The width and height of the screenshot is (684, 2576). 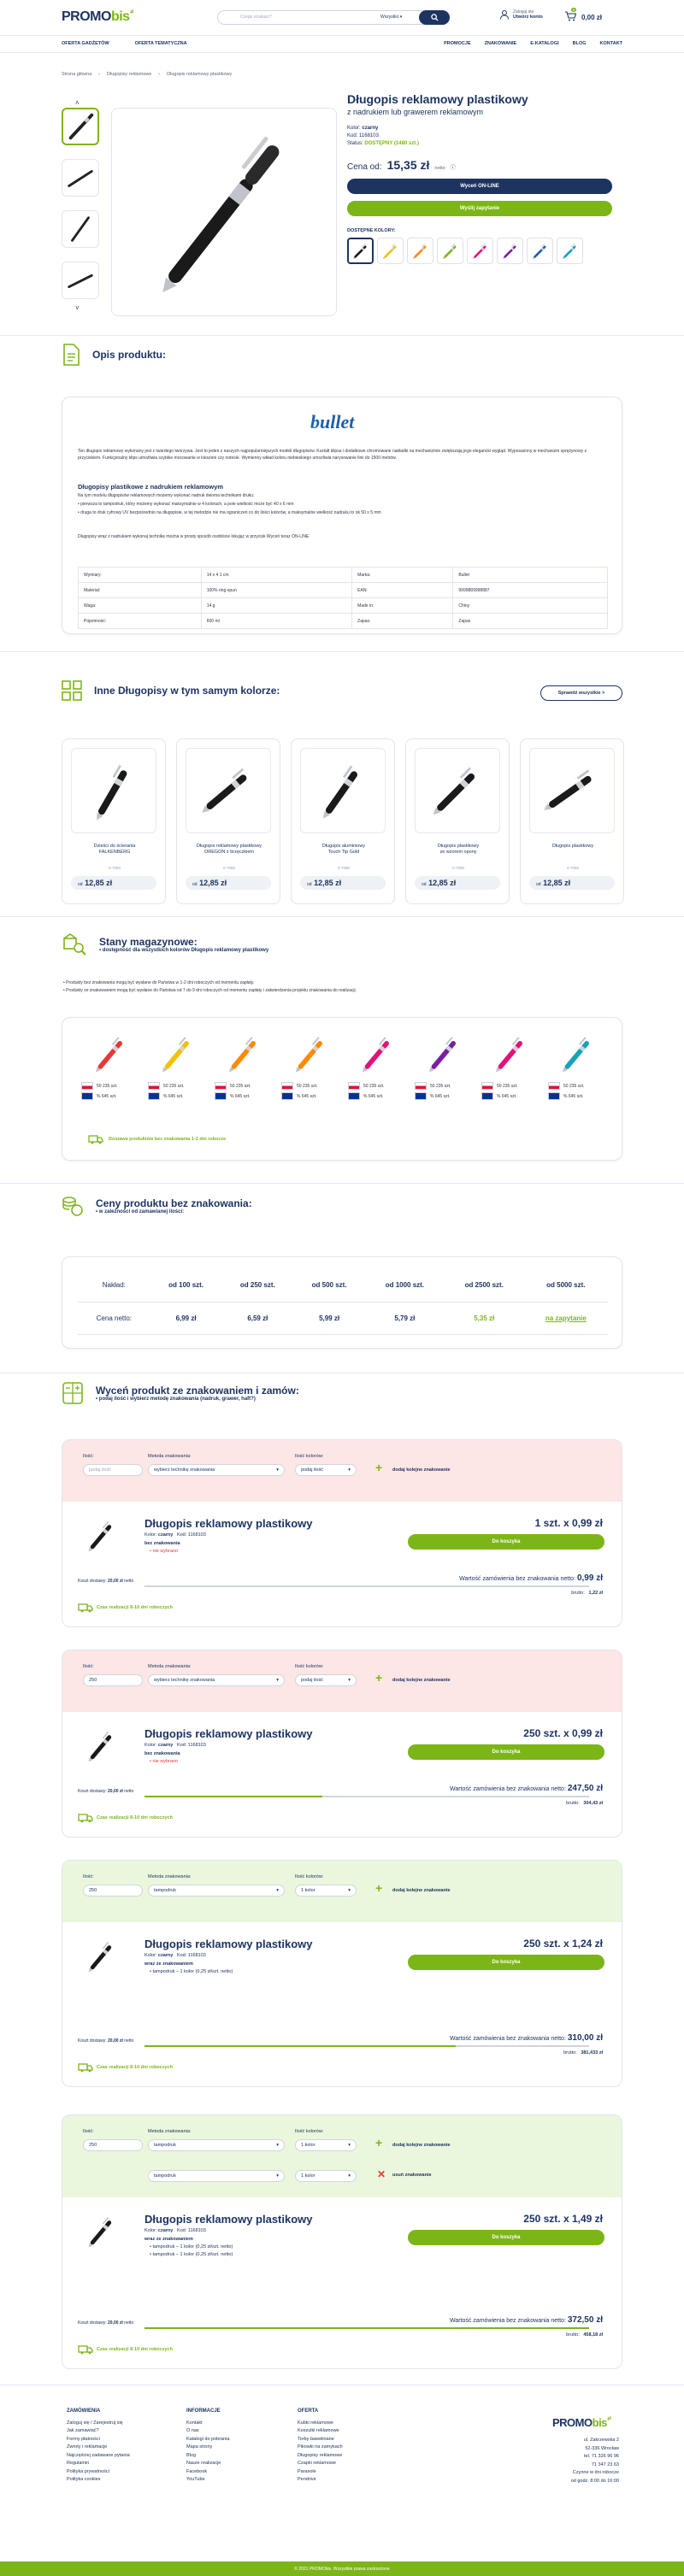 I want to click on footer-link: Torby bawełniane, so click(x=320, y=2440).